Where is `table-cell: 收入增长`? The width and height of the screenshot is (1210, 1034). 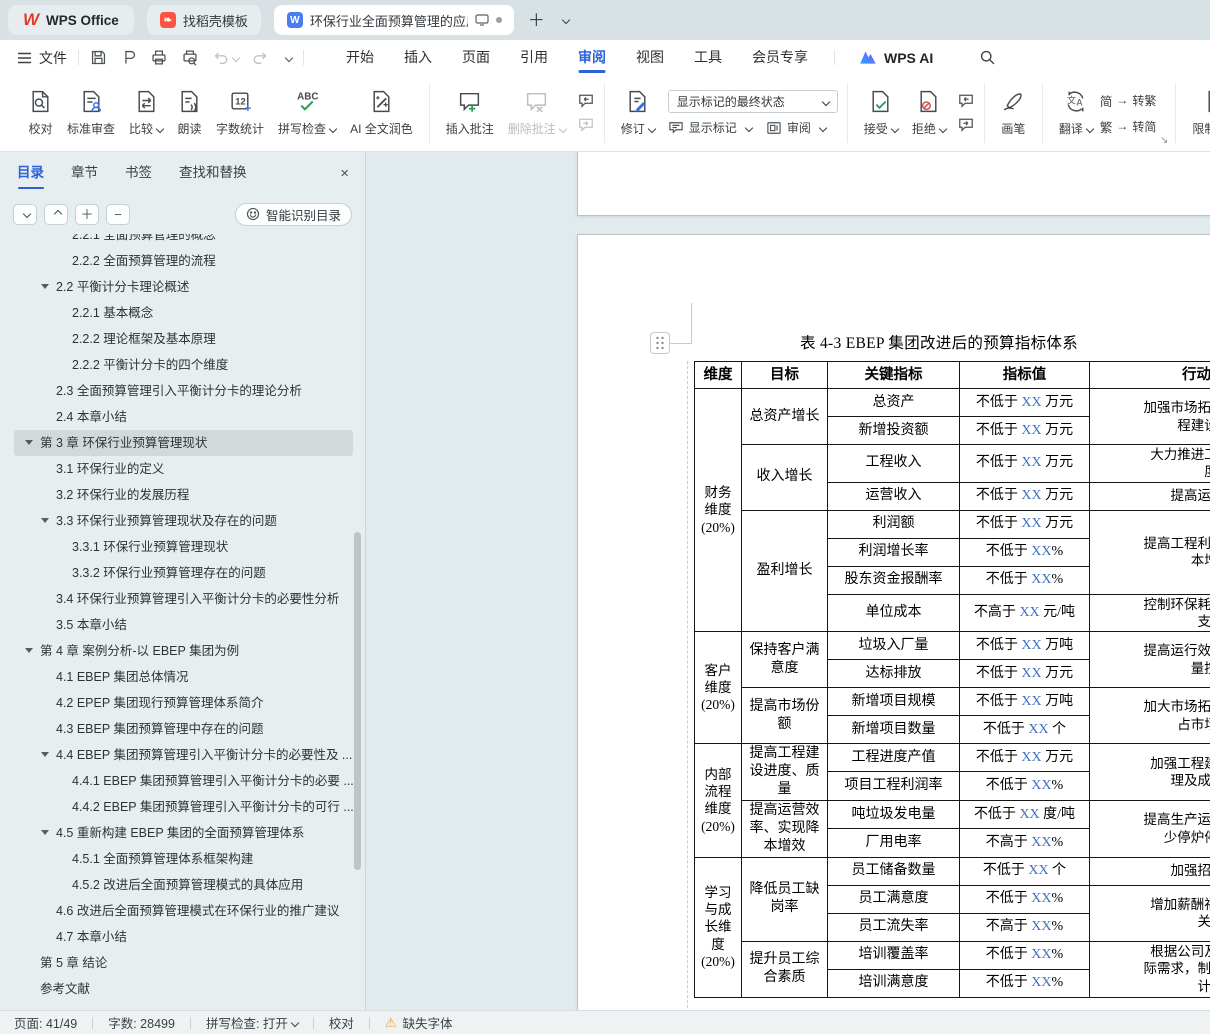 table-cell: 收入增长 is located at coordinates (784, 477).